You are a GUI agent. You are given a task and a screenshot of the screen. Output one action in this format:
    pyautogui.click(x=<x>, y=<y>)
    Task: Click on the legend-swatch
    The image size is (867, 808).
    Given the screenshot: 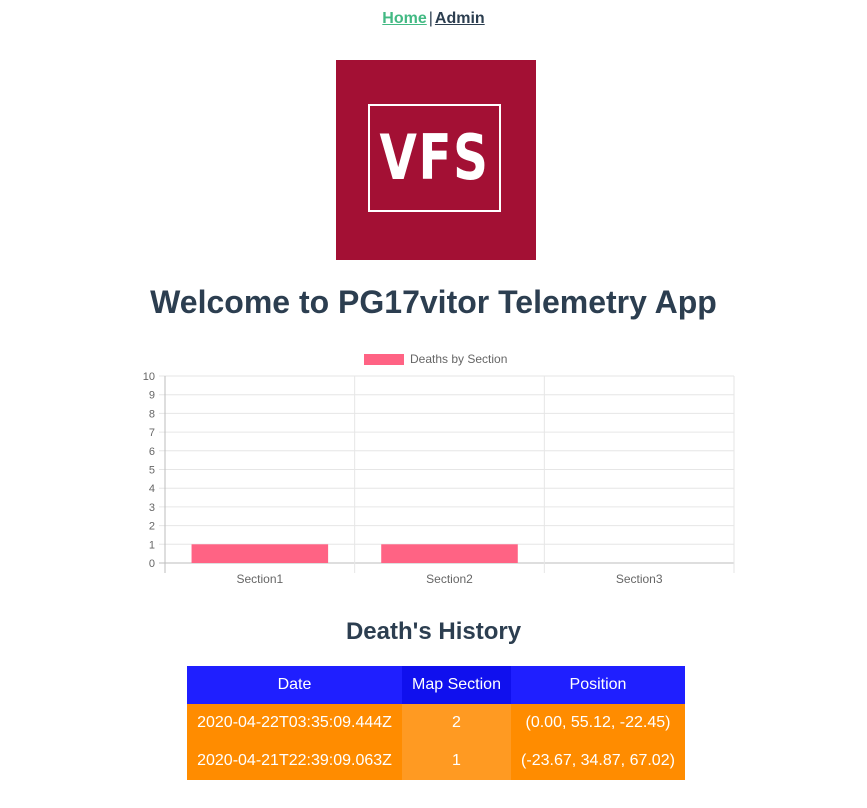 What is the action you would take?
    pyautogui.click(x=384, y=359)
    